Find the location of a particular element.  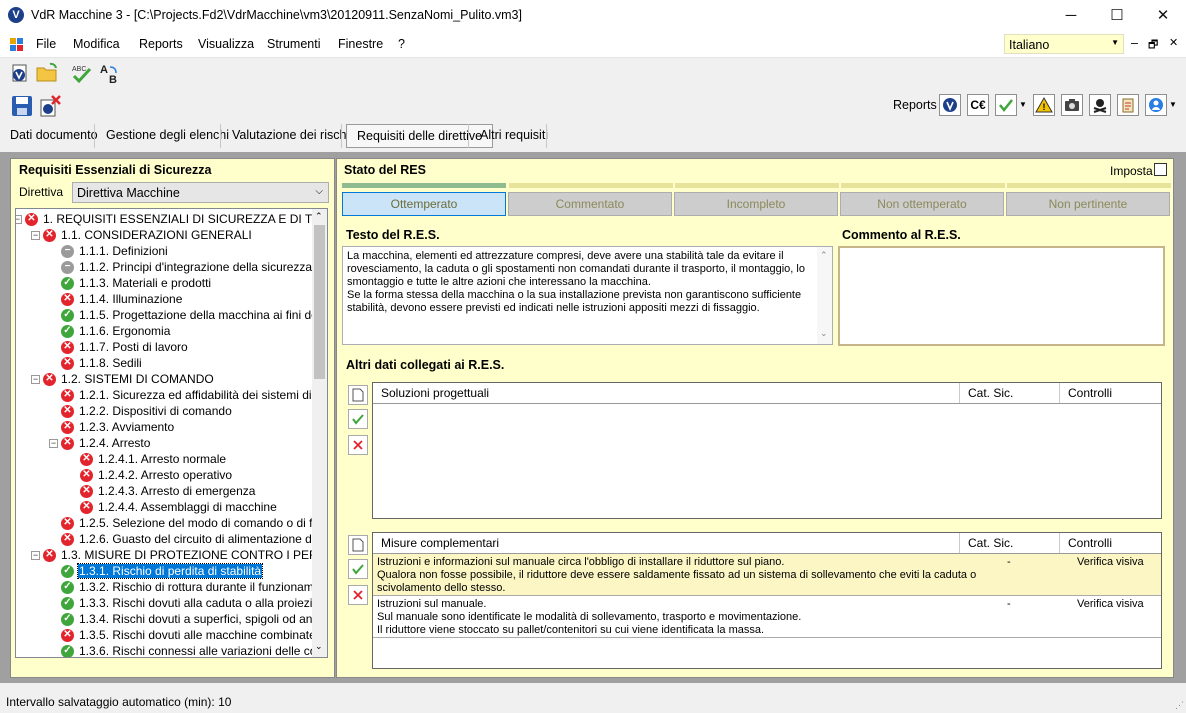

tree-node: ✓ 1.1.3. Materiali e prodotti is located at coordinates (136, 283).